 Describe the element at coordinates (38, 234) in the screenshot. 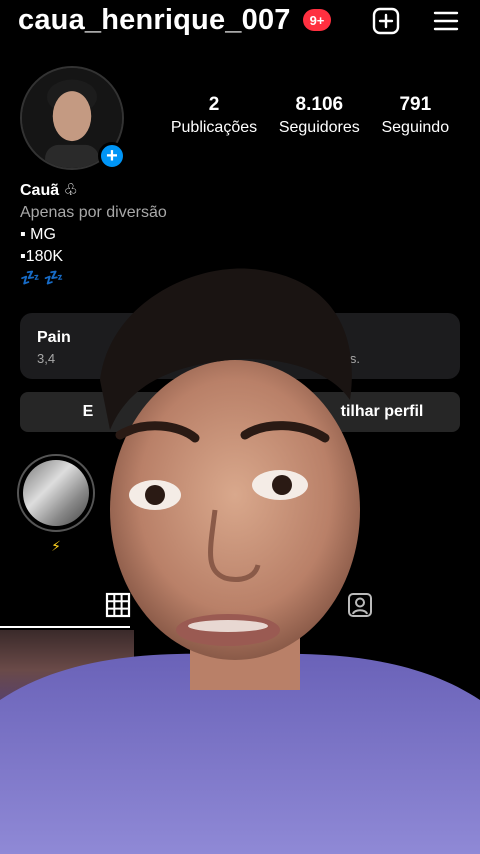

I see `bio-line-location: ▪ MG` at that location.